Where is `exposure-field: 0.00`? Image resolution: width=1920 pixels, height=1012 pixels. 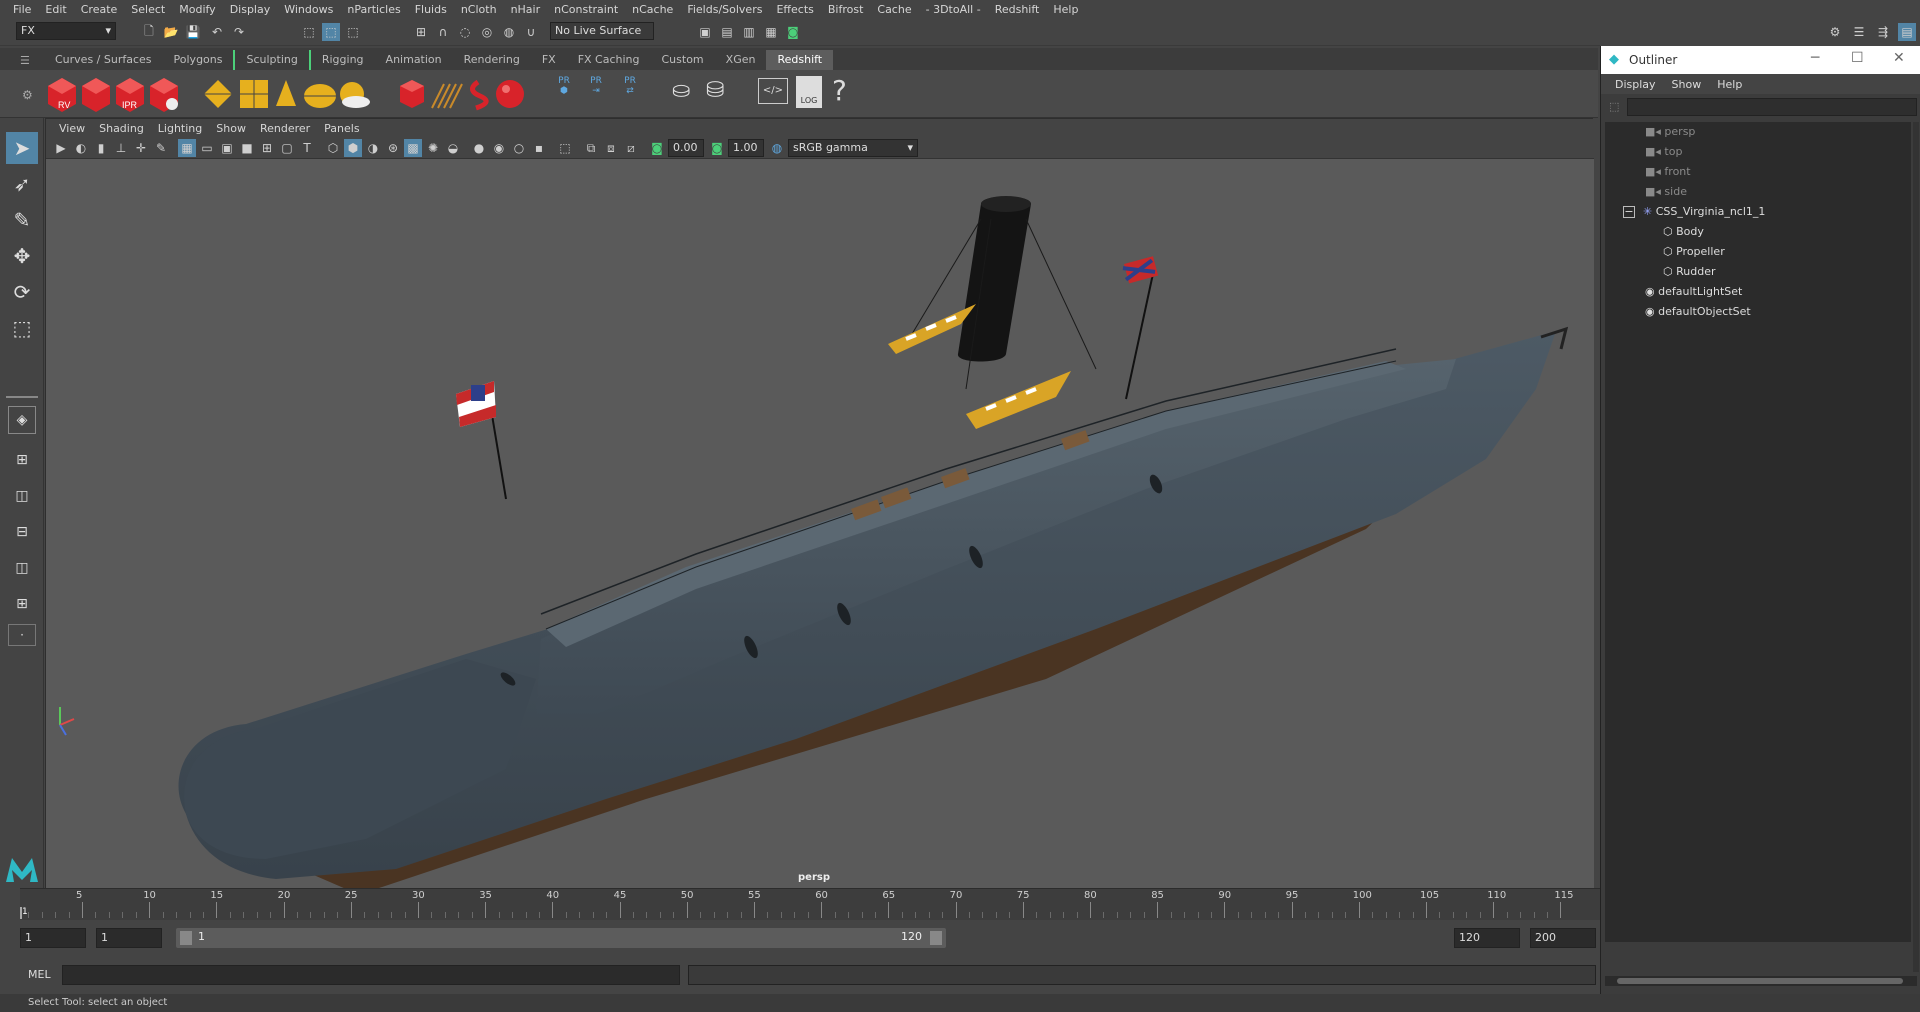
exposure-field: 0.00 is located at coordinates (686, 148).